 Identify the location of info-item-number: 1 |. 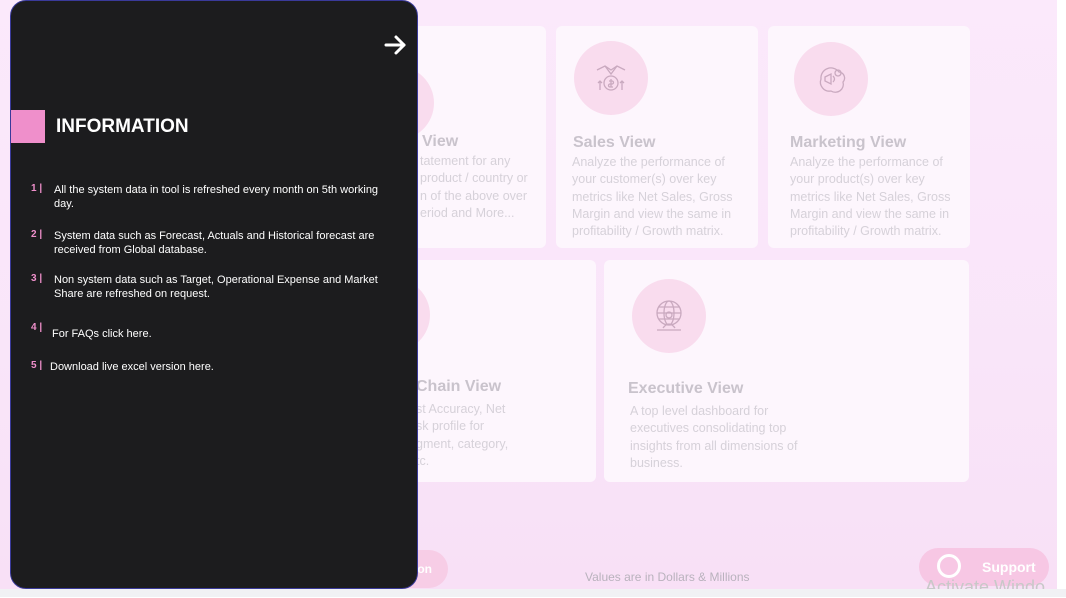
(37, 188).